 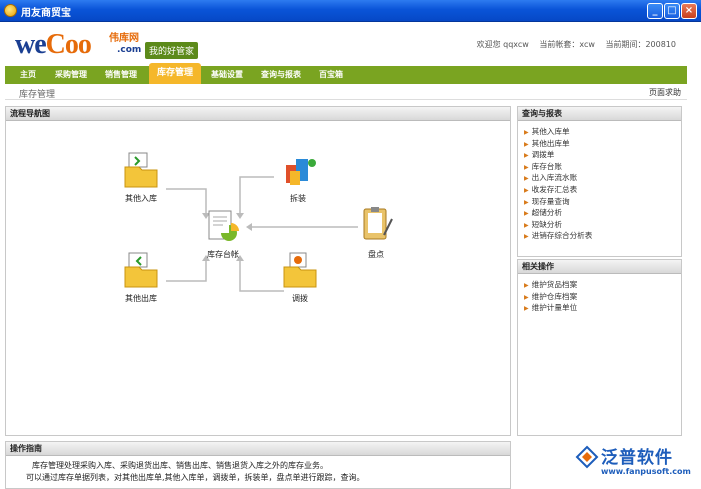 I want to click on node-count: 盘点, so click(x=376, y=232).